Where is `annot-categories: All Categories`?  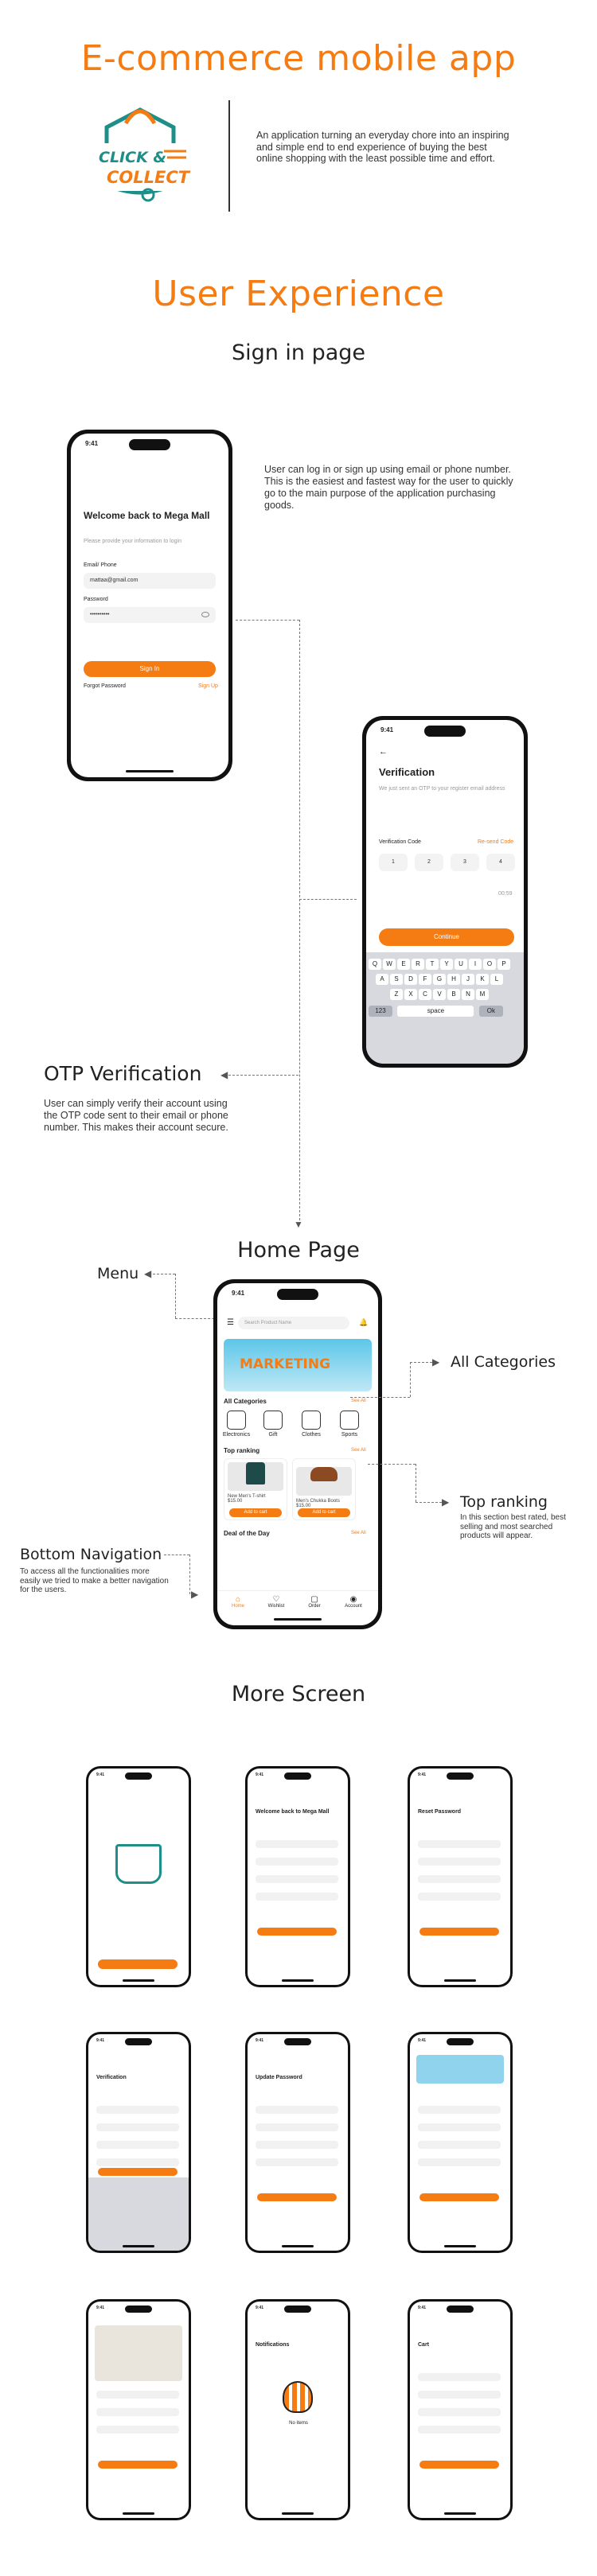
annot-categories: All Categories is located at coordinates (504, 1362).